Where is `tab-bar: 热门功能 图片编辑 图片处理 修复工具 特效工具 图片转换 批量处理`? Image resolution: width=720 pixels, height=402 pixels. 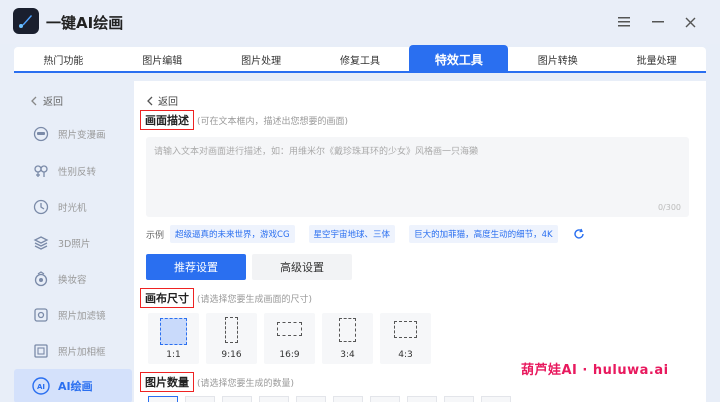
tab-bar: 热门功能 图片编辑 图片处理 修复工具 特效工具 图片转换 批量处理 is located at coordinates (360, 59).